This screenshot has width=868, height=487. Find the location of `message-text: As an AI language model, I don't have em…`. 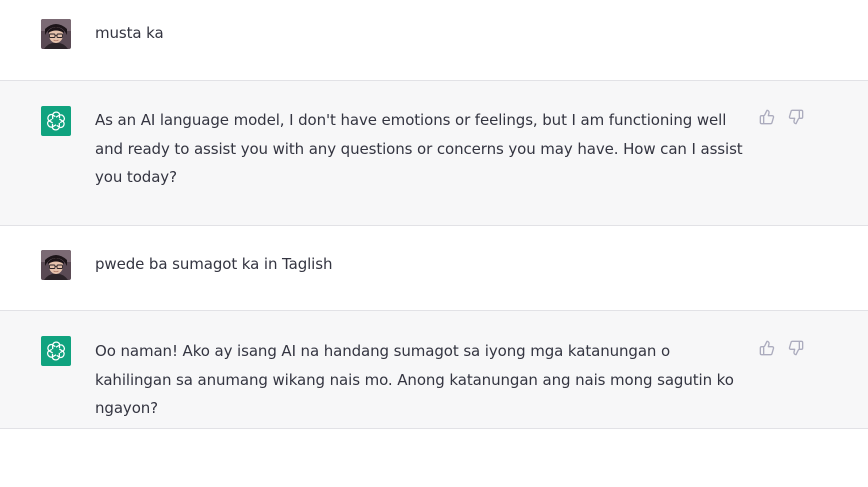

message-text: As an AI language model, I don't have em… is located at coordinates (419, 148).